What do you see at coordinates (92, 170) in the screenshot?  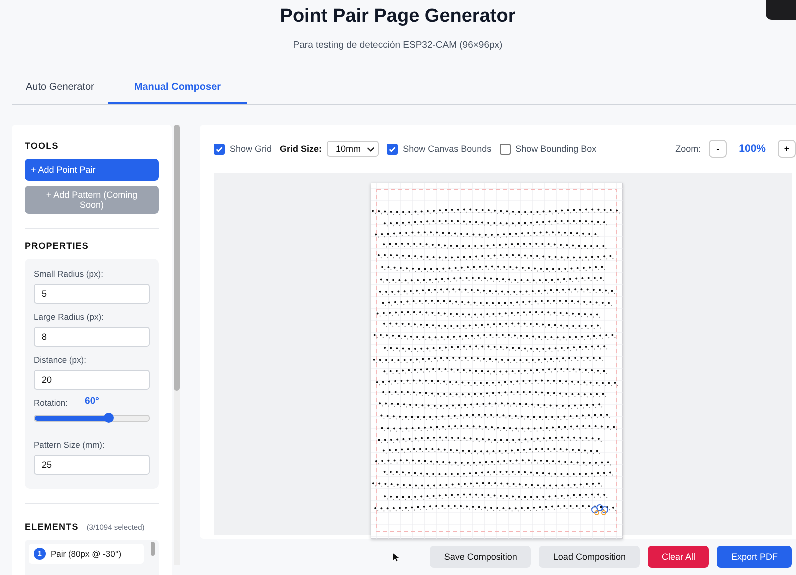 I see `tool-button: + Add Point Pair` at bounding box center [92, 170].